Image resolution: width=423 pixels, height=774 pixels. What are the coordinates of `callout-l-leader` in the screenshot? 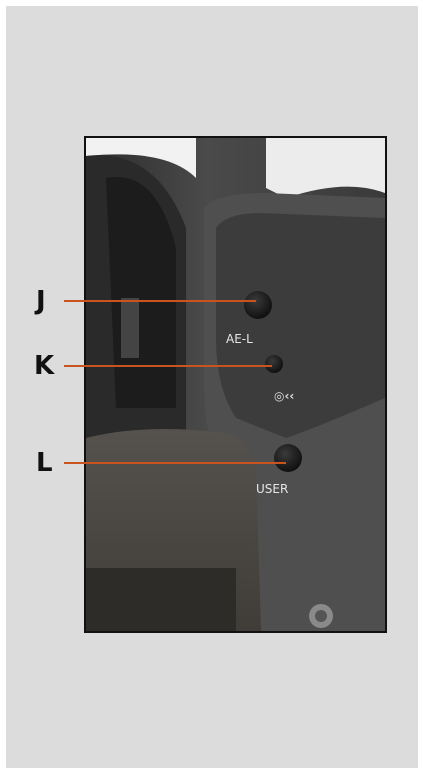 It's located at (175, 463).